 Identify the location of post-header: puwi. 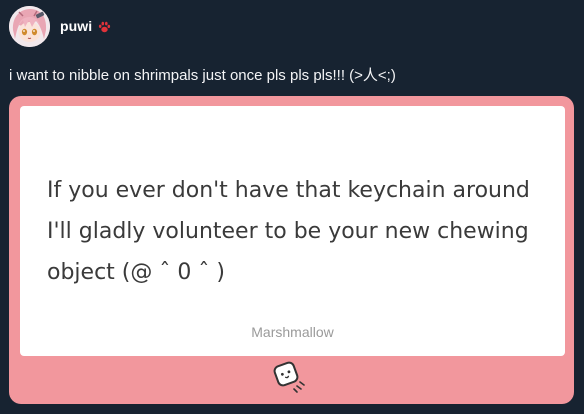
(60, 26).